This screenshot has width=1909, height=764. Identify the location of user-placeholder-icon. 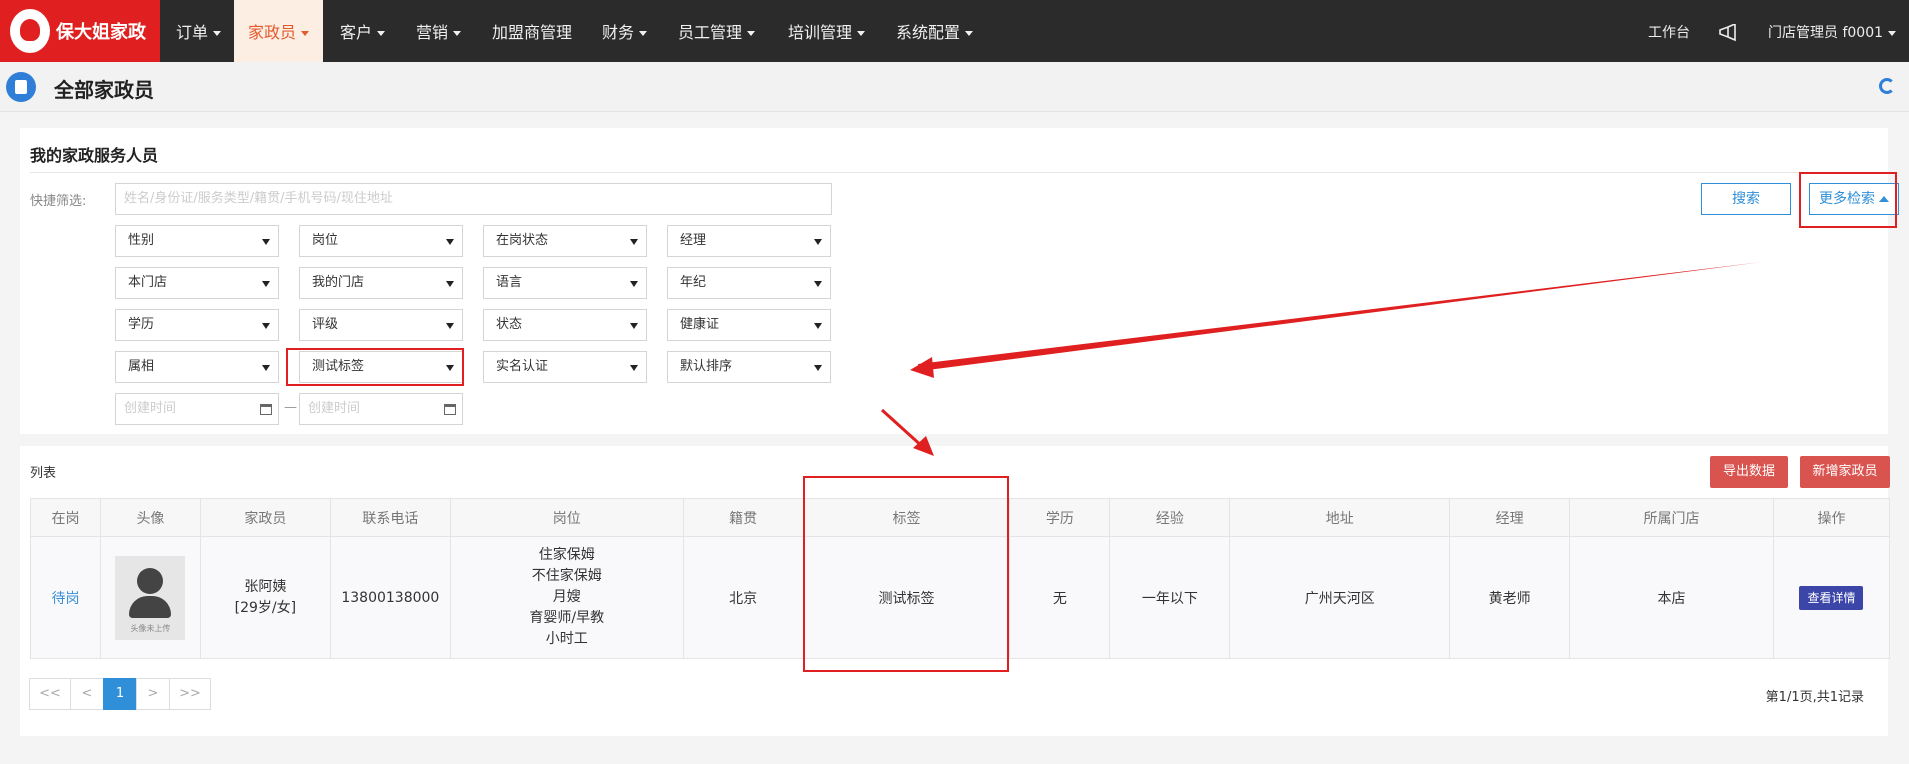
(150, 580).